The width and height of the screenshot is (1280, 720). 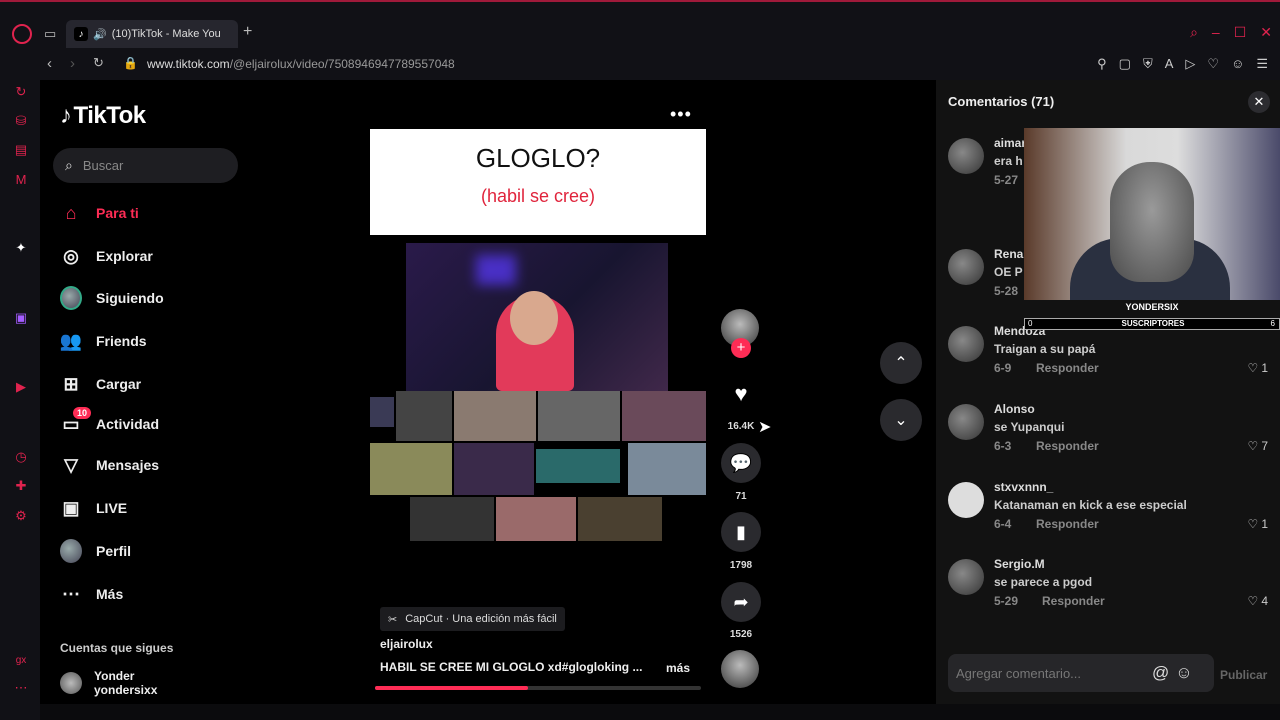 What do you see at coordinates (1190, 64) in the screenshot?
I see `play-icon: ▷` at bounding box center [1190, 64].